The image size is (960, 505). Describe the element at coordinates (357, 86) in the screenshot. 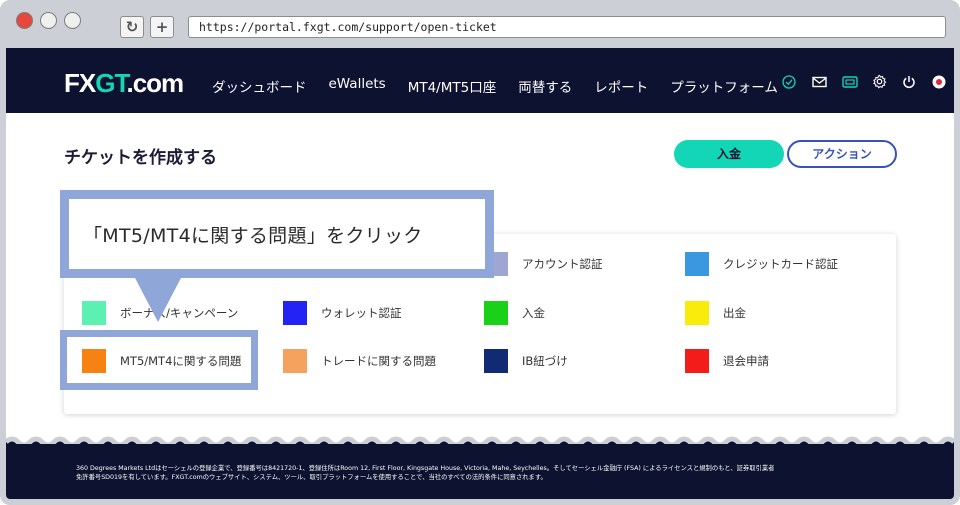

I see `nav-ewallets: eWallets` at that location.